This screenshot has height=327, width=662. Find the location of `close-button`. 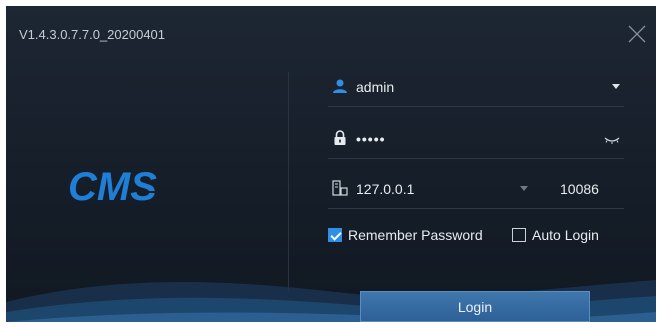

close-button is located at coordinates (637, 34).